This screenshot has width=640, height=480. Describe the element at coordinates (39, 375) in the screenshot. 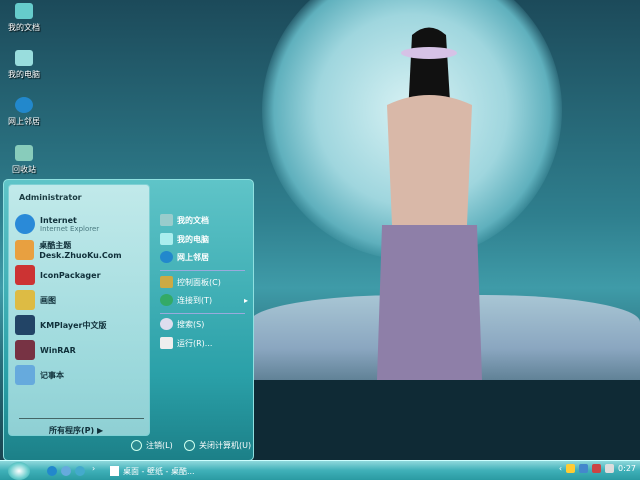

I see `menu-item-notepad: 记事本` at that location.